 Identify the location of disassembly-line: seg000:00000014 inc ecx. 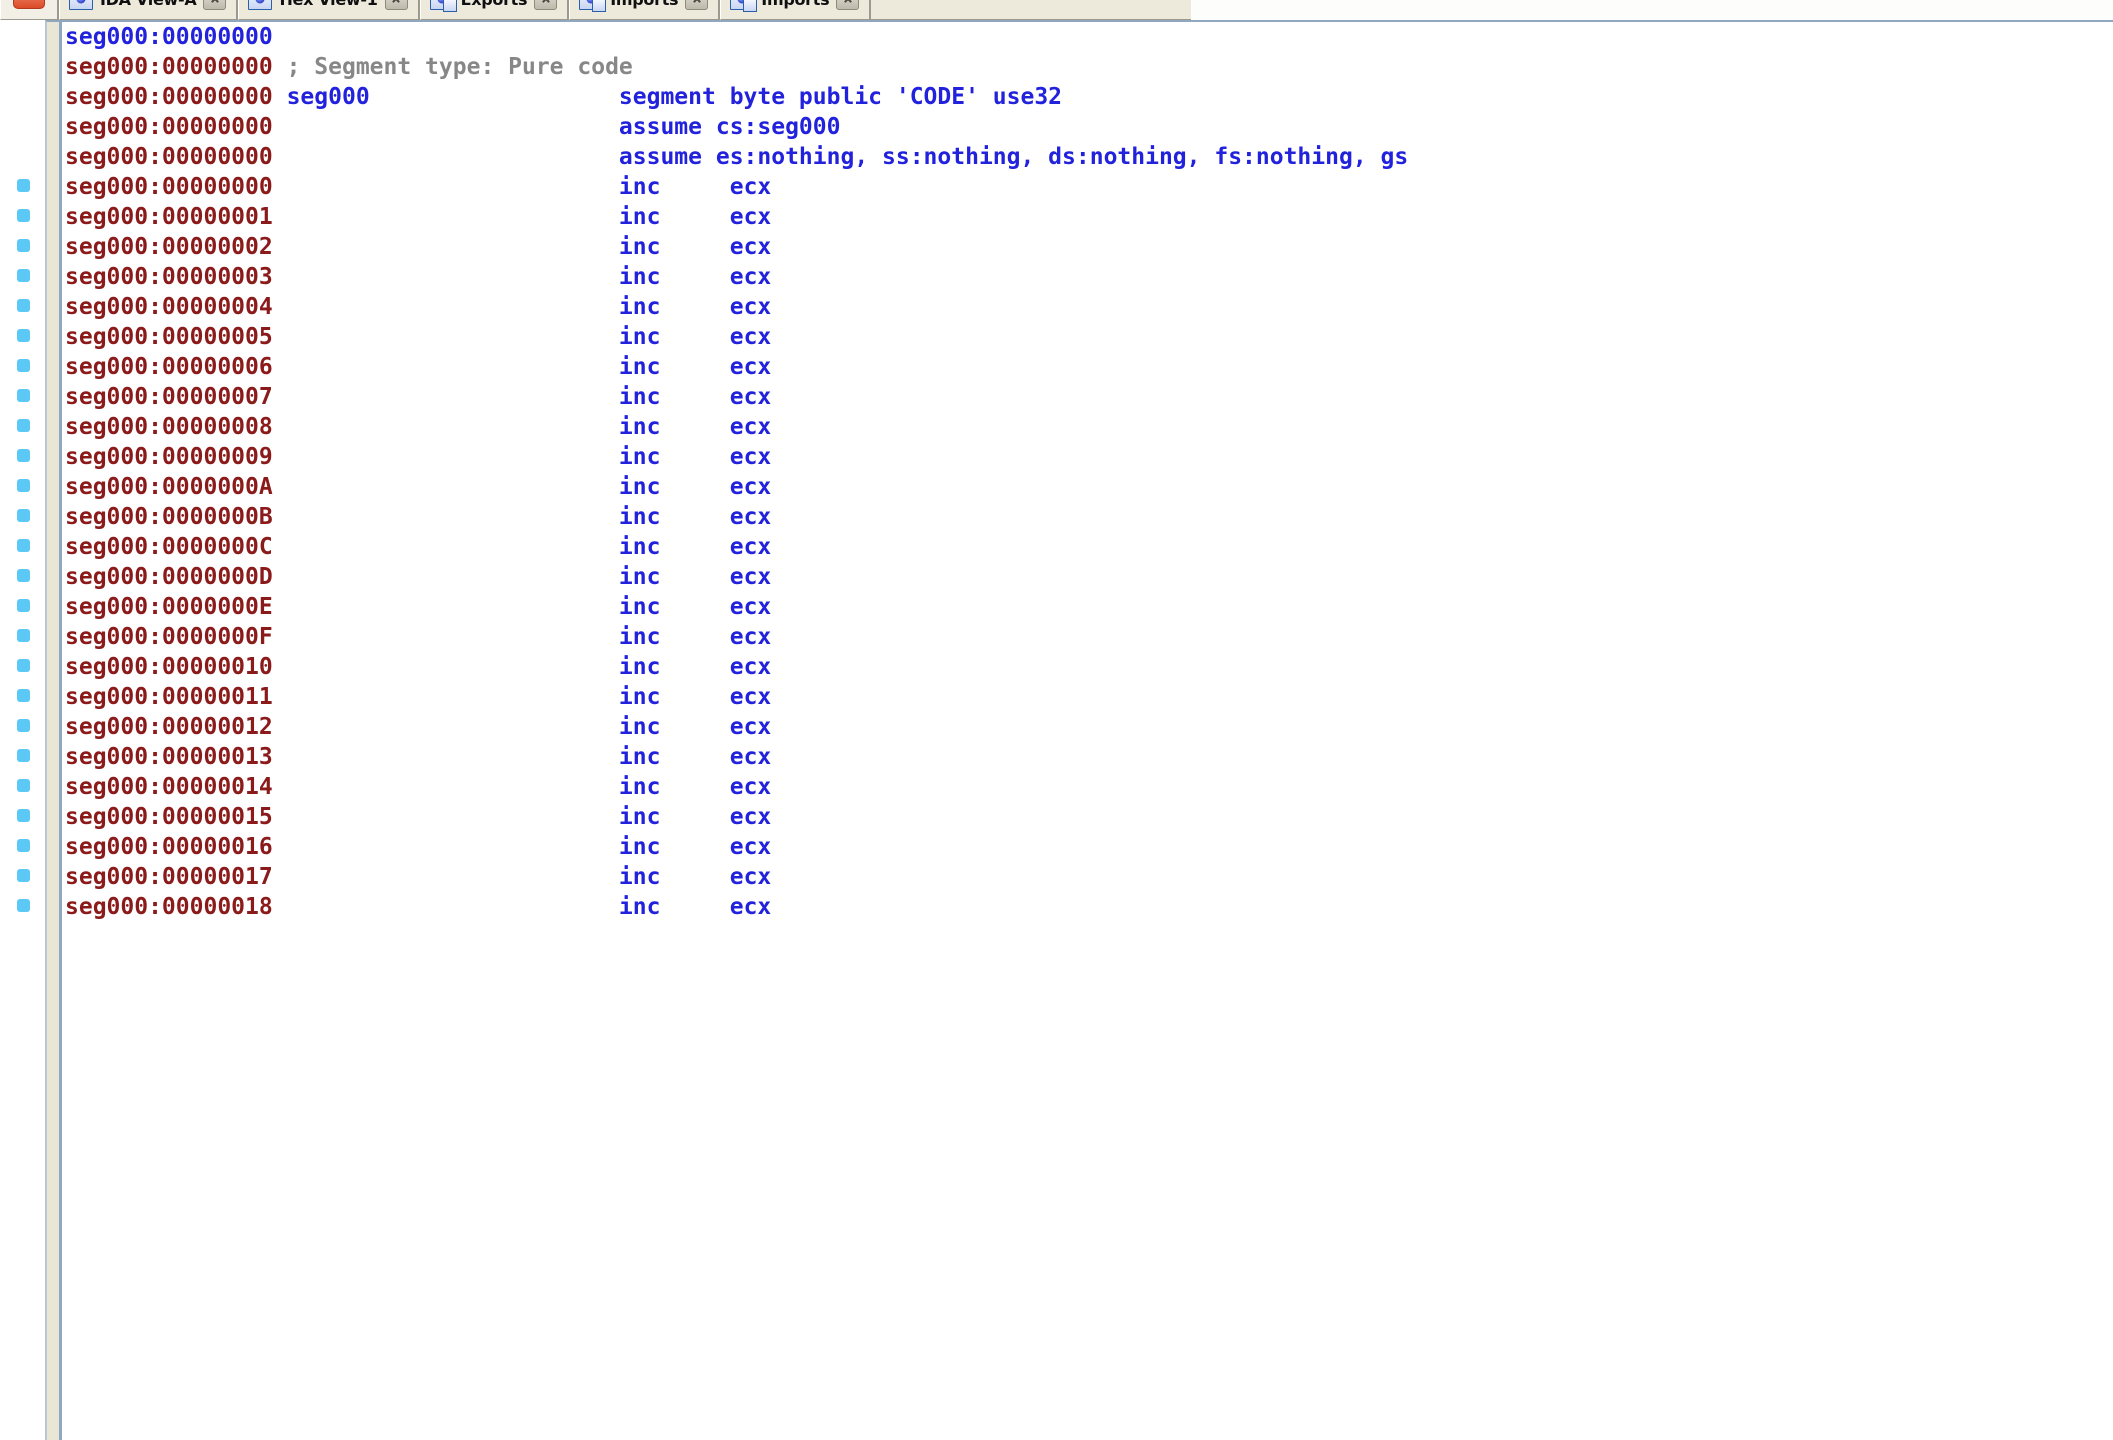
(1089, 787).